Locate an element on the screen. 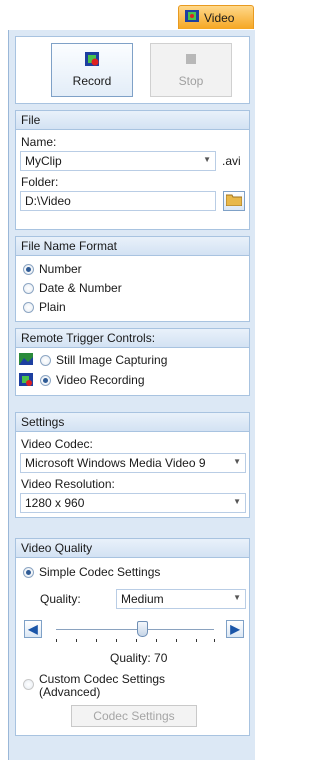 The image size is (320, 760). settings-title: Settings is located at coordinates (132, 422).